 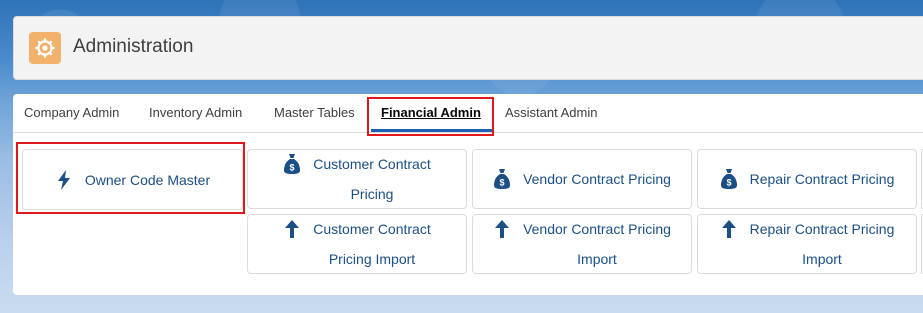 I want to click on tile-label: Repair Contract Pricing, so click(x=822, y=179).